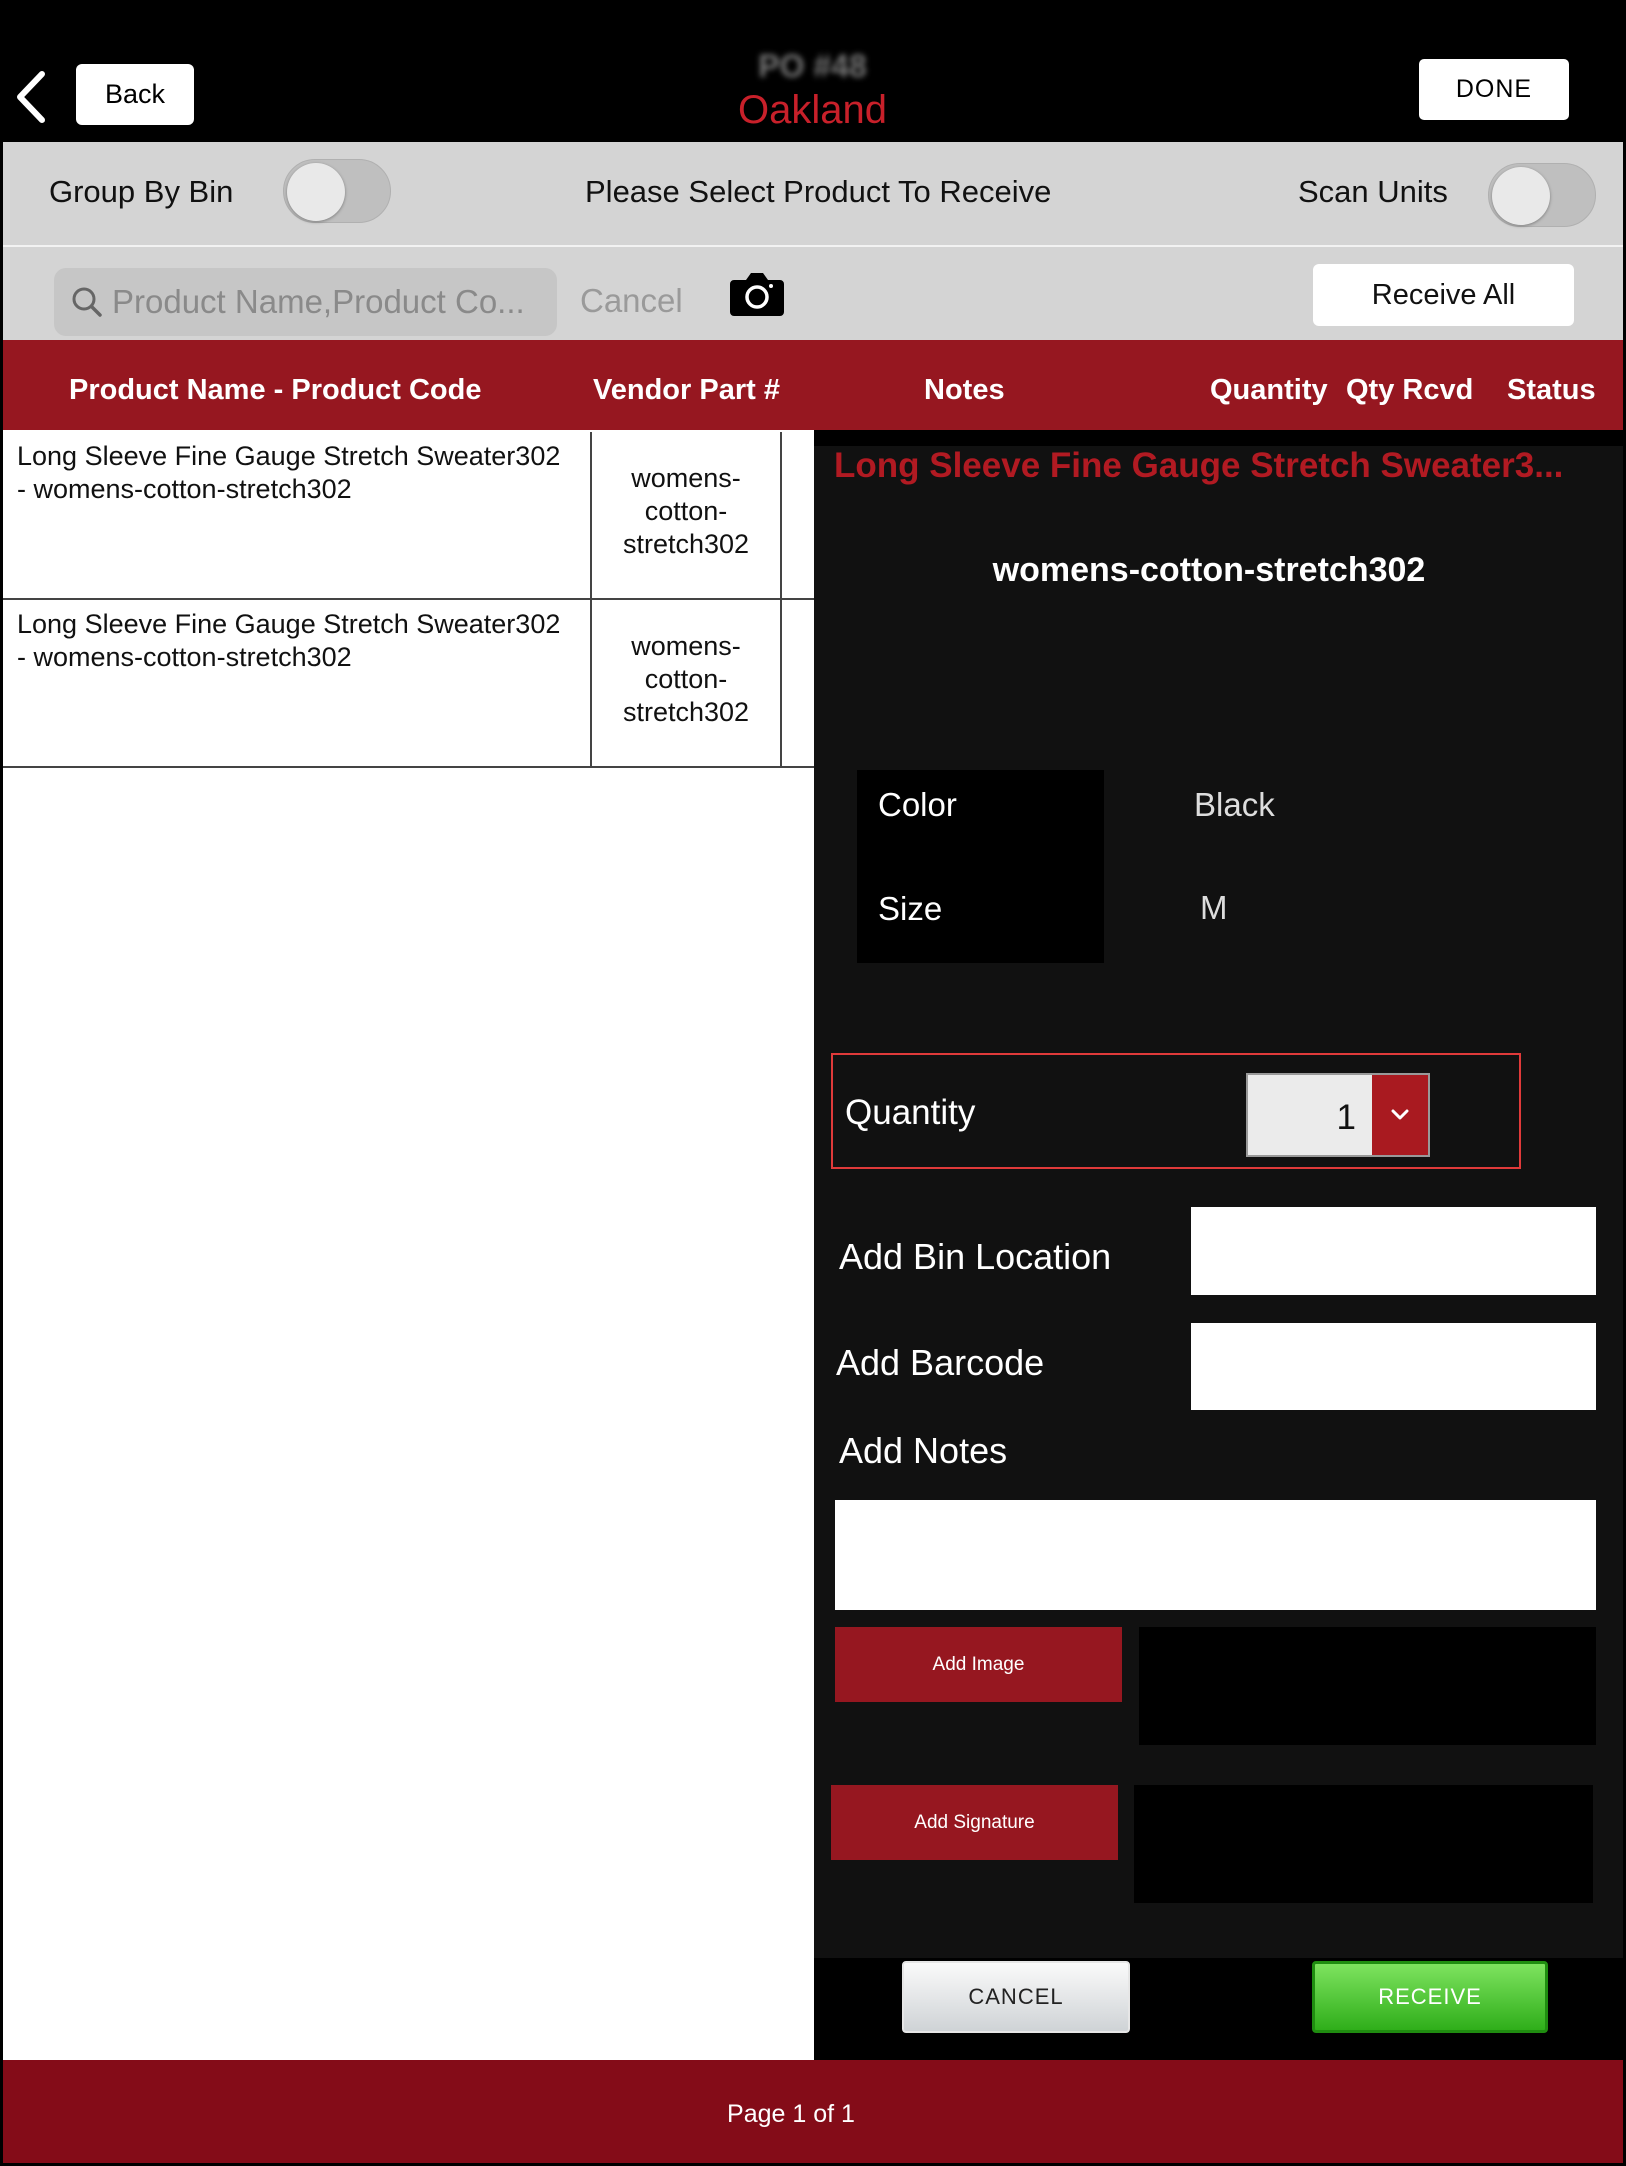 The width and height of the screenshot is (1626, 2166). Describe the element at coordinates (275, 390) in the screenshot. I see `column-header-product-name: Product Name - Product Code` at that location.